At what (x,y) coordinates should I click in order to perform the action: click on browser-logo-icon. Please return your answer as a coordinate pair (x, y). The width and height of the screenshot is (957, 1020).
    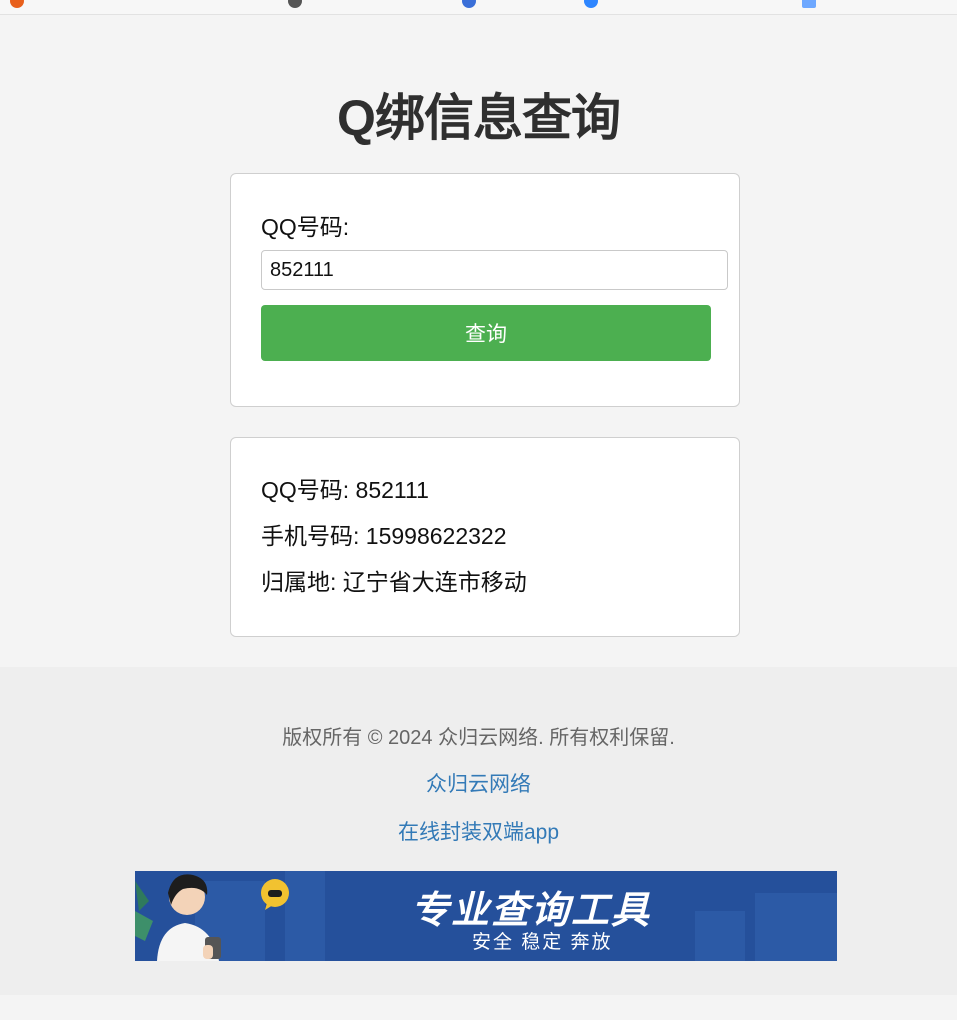
    Looking at the image, I should click on (17, 4).